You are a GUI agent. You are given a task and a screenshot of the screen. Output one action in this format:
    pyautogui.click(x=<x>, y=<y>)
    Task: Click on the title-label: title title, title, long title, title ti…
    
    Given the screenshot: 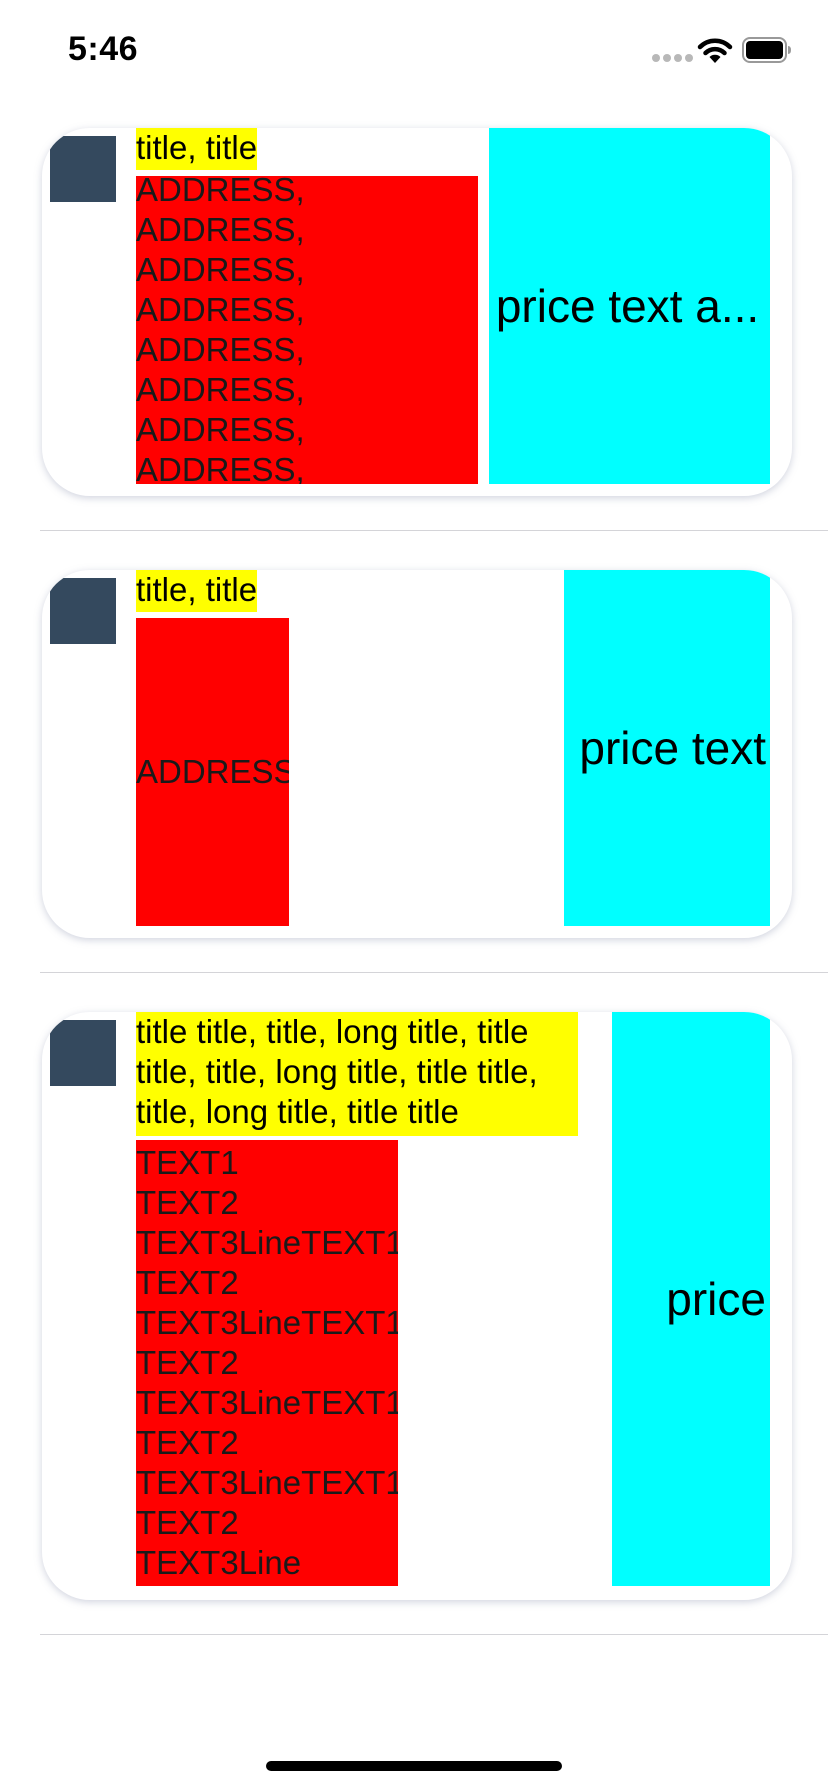 What is the action you would take?
    pyautogui.click(x=357, y=1074)
    